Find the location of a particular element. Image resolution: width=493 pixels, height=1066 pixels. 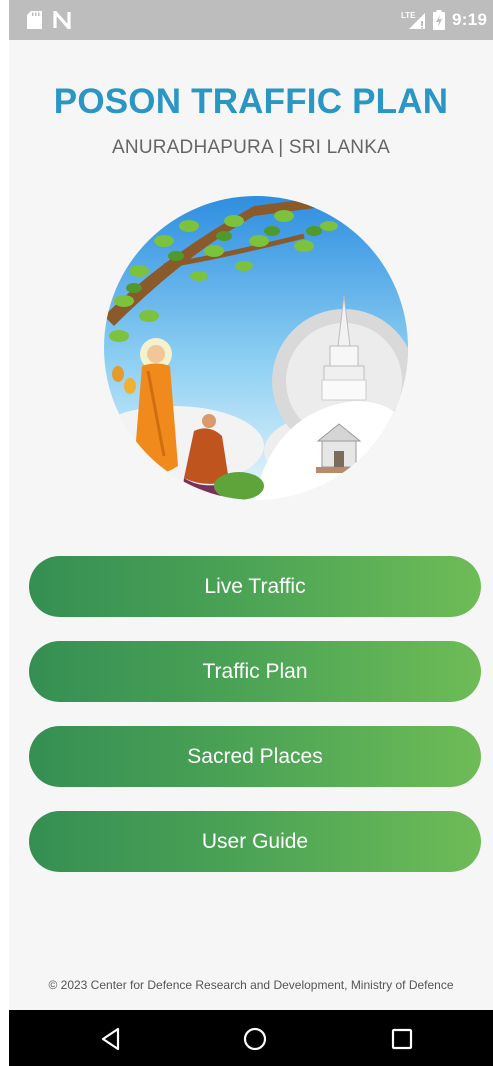

svg-text: LTE is located at coordinates (408, 15).